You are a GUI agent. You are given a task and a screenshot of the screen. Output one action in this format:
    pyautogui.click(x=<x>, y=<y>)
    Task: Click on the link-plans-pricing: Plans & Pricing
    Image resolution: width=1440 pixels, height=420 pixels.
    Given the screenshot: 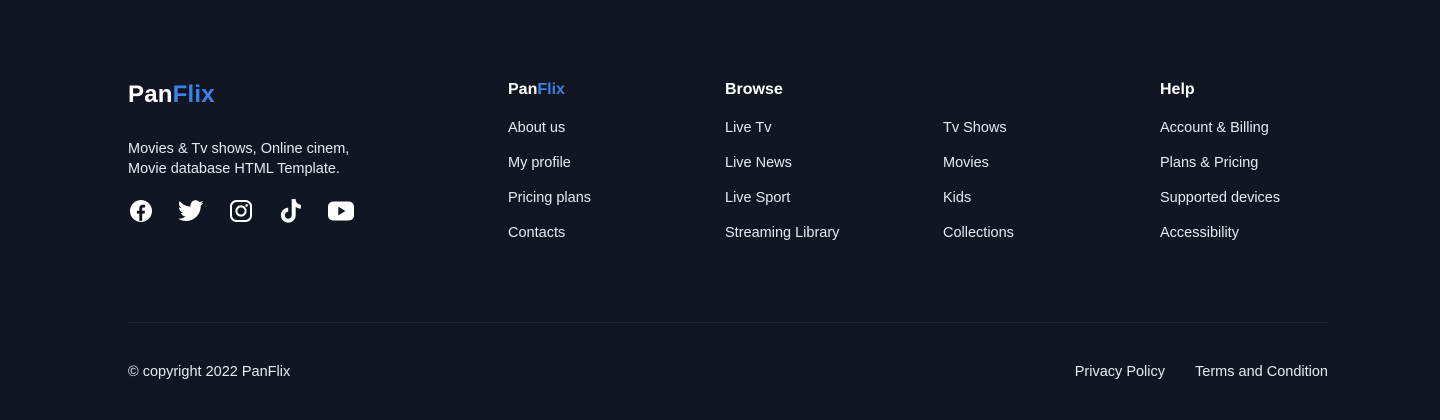 What is the action you would take?
    pyautogui.click(x=1220, y=163)
    